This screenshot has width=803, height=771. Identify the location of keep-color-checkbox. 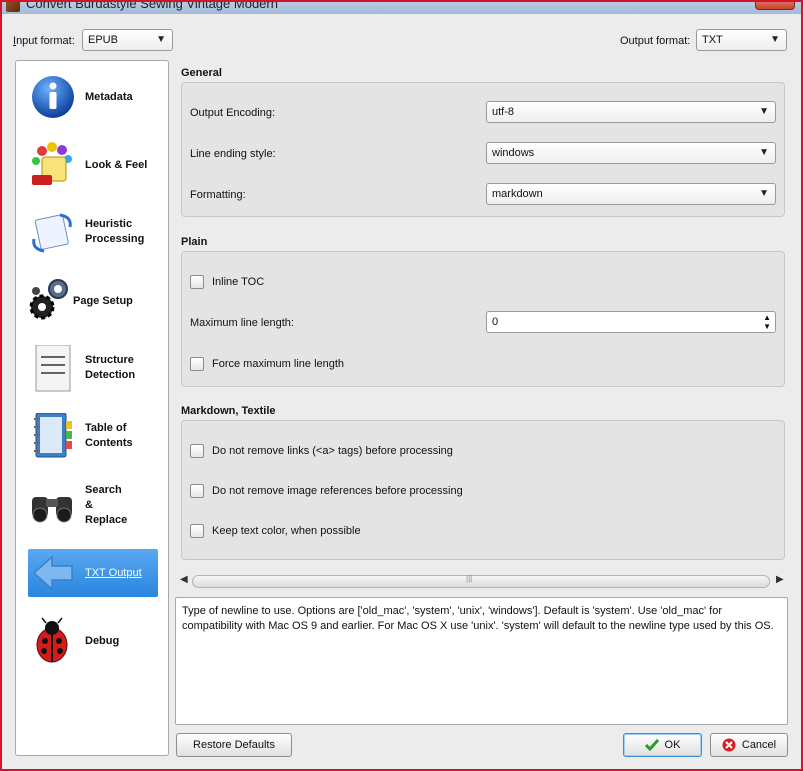
(197, 531).